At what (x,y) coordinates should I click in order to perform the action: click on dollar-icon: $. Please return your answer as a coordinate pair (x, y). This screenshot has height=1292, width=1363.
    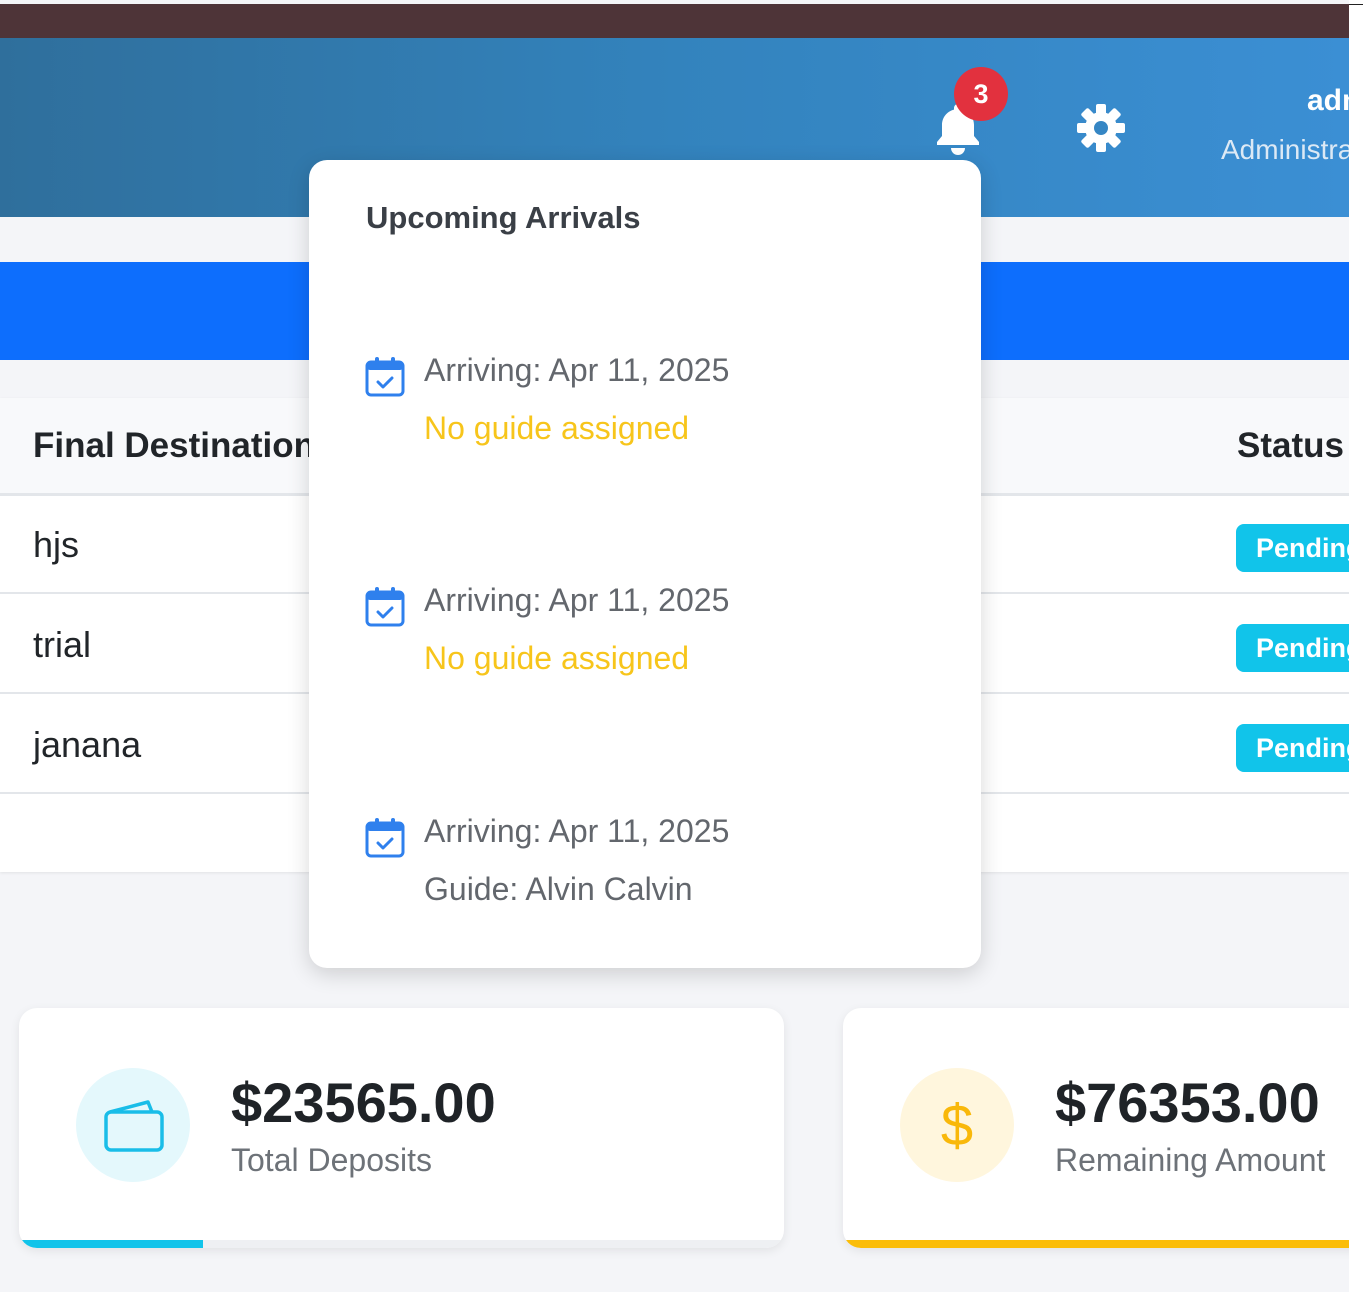
    Looking at the image, I should click on (957, 1125).